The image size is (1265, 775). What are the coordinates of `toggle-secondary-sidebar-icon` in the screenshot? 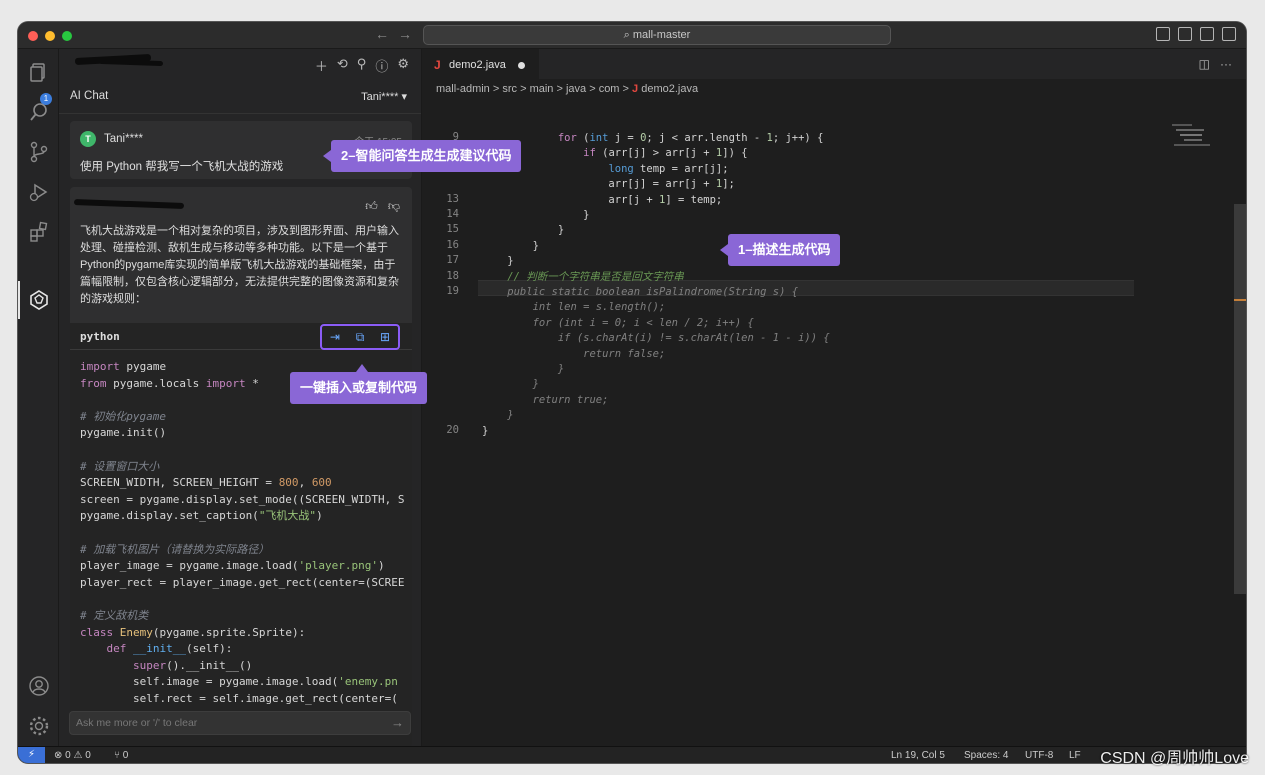 It's located at (1207, 34).